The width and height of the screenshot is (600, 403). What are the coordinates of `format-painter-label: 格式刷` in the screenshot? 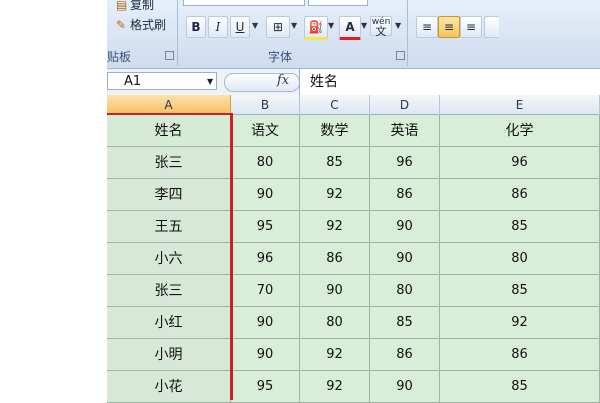 It's located at (148, 25).